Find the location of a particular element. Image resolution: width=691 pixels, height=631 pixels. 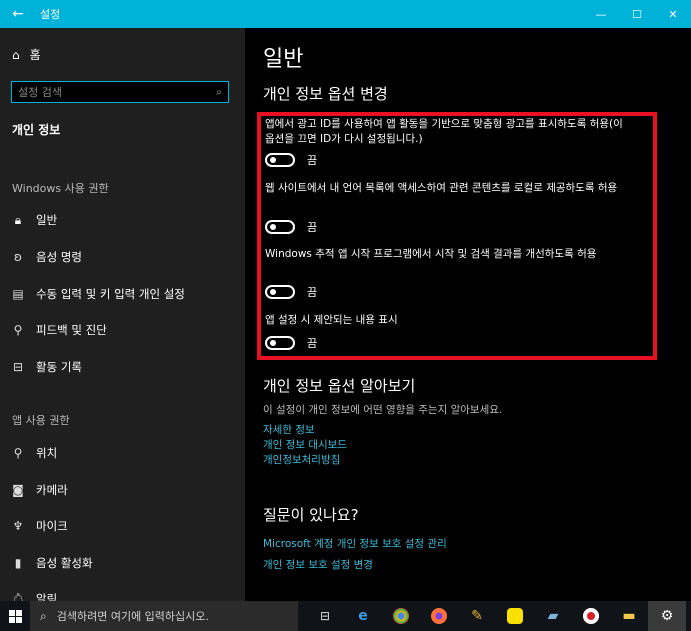

clipboard-icon: ▤ is located at coordinates (18, 294).